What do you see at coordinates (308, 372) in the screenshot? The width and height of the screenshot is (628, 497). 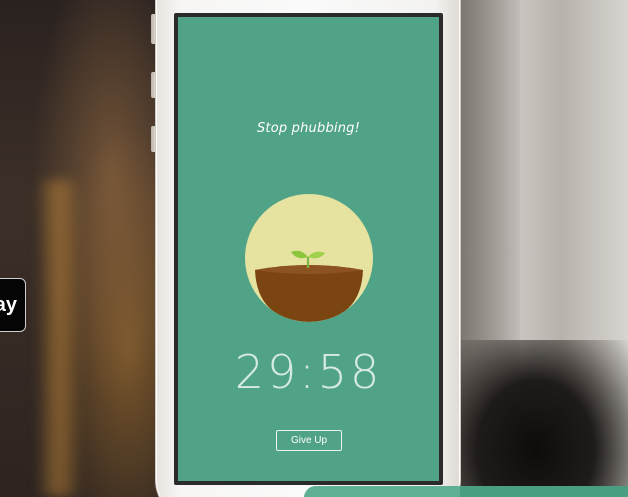 I see `countdown-timer: 29:58` at bounding box center [308, 372].